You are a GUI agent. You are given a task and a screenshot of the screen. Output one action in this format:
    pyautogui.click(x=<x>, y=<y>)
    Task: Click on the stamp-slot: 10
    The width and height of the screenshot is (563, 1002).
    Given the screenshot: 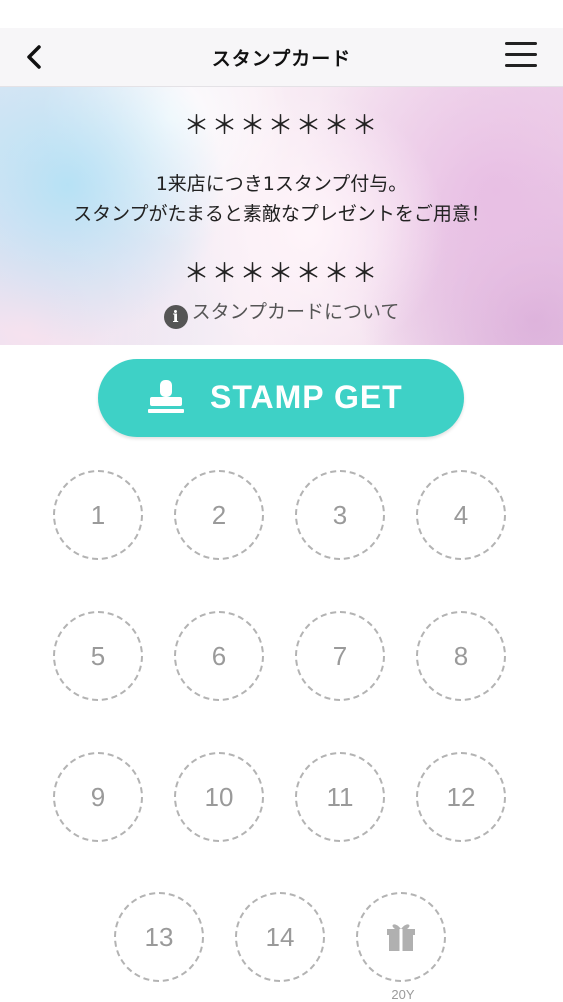 What is the action you would take?
    pyautogui.click(x=219, y=797)
    